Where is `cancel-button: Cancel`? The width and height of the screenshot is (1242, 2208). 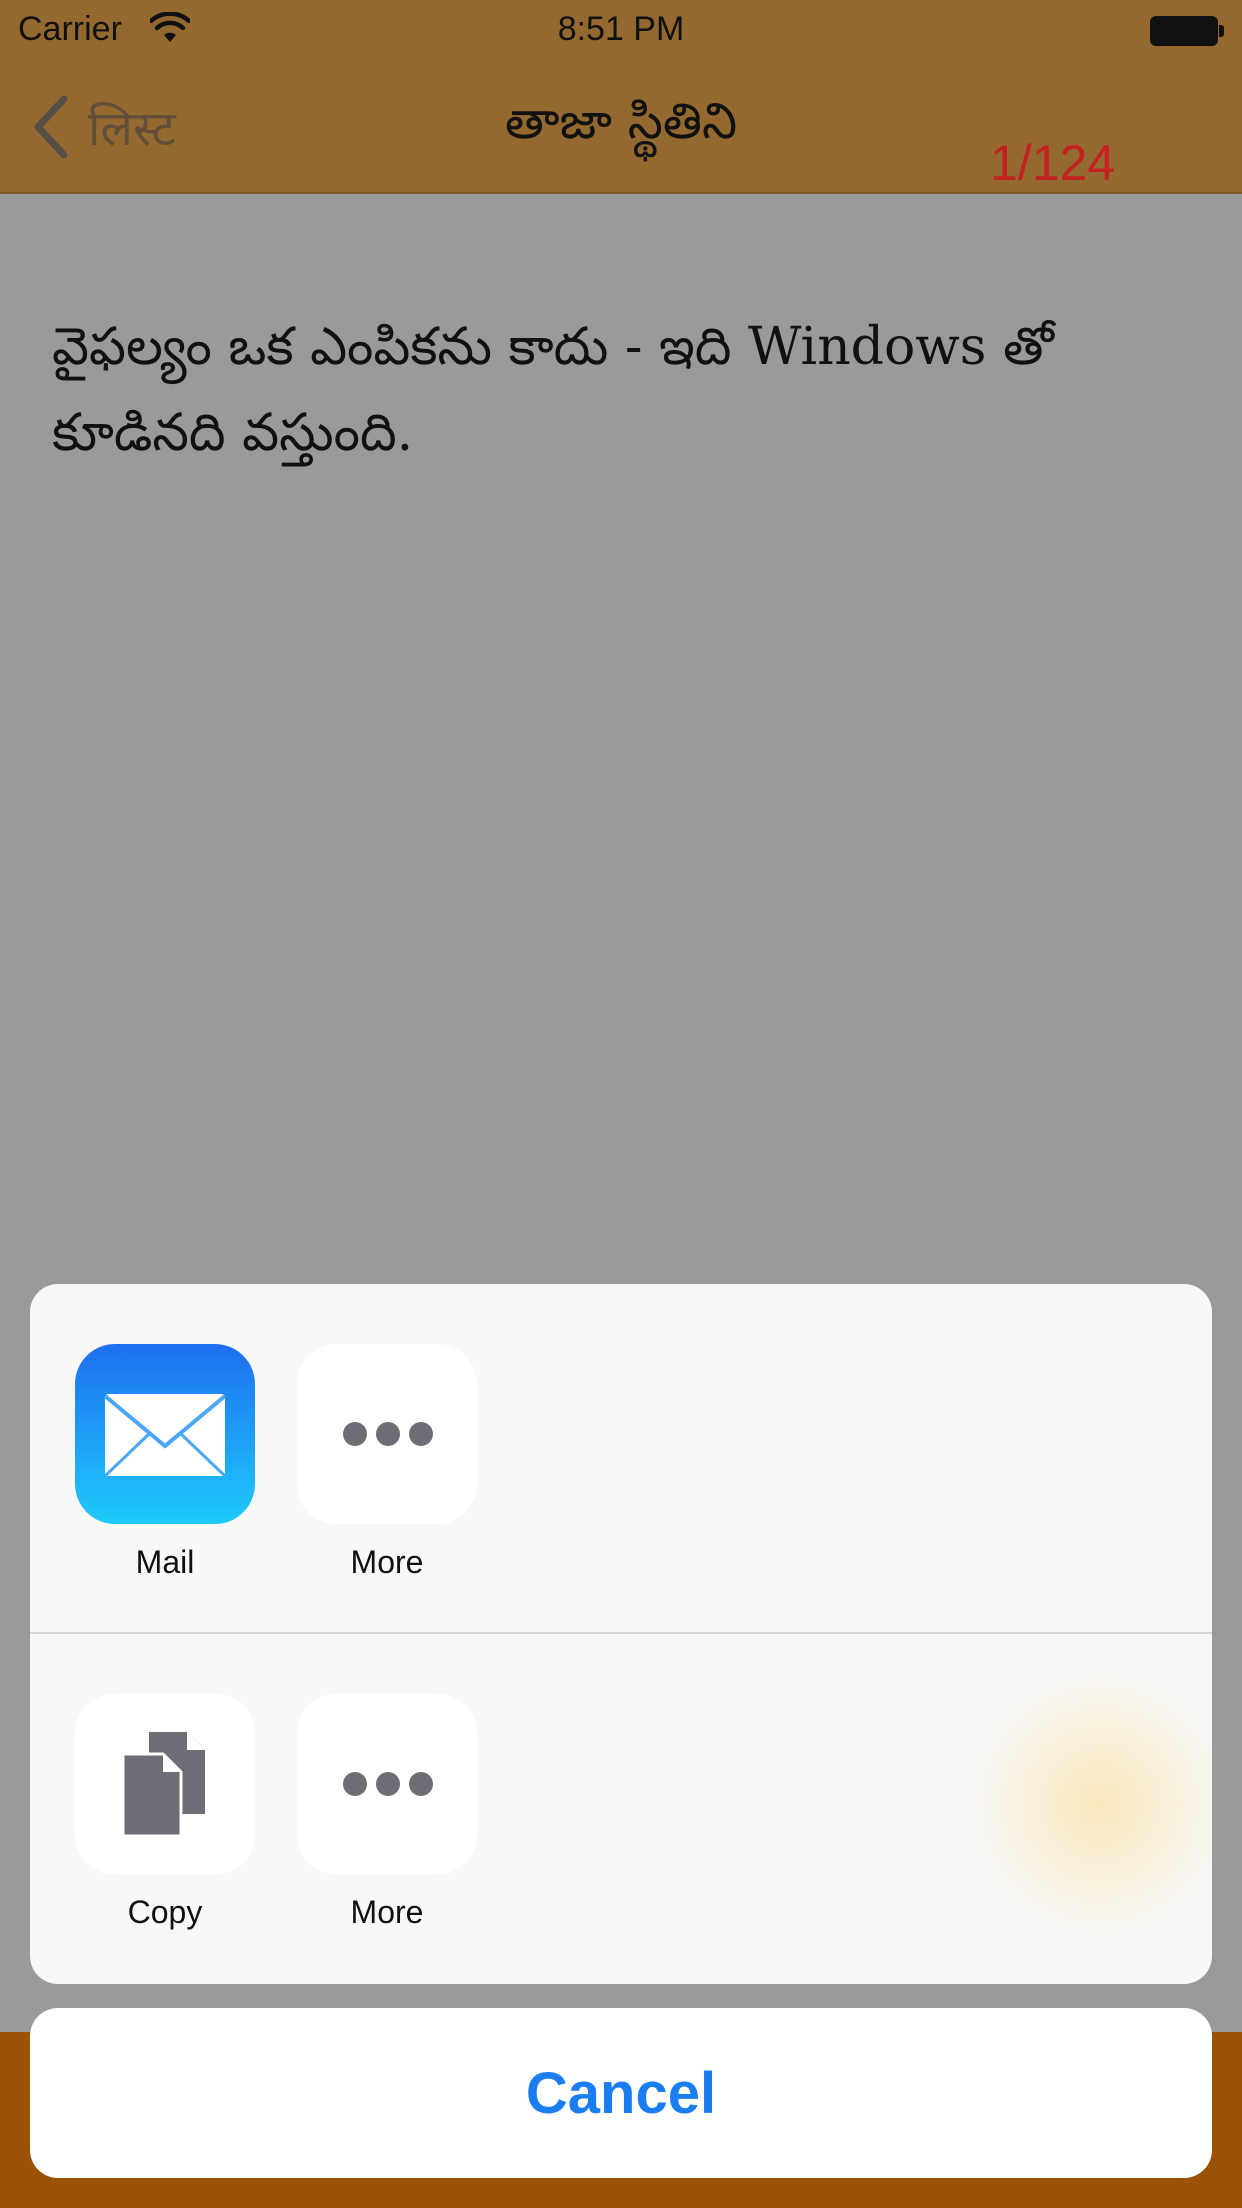
cancel-button: Cancel is located at coordinates (621, 2093).